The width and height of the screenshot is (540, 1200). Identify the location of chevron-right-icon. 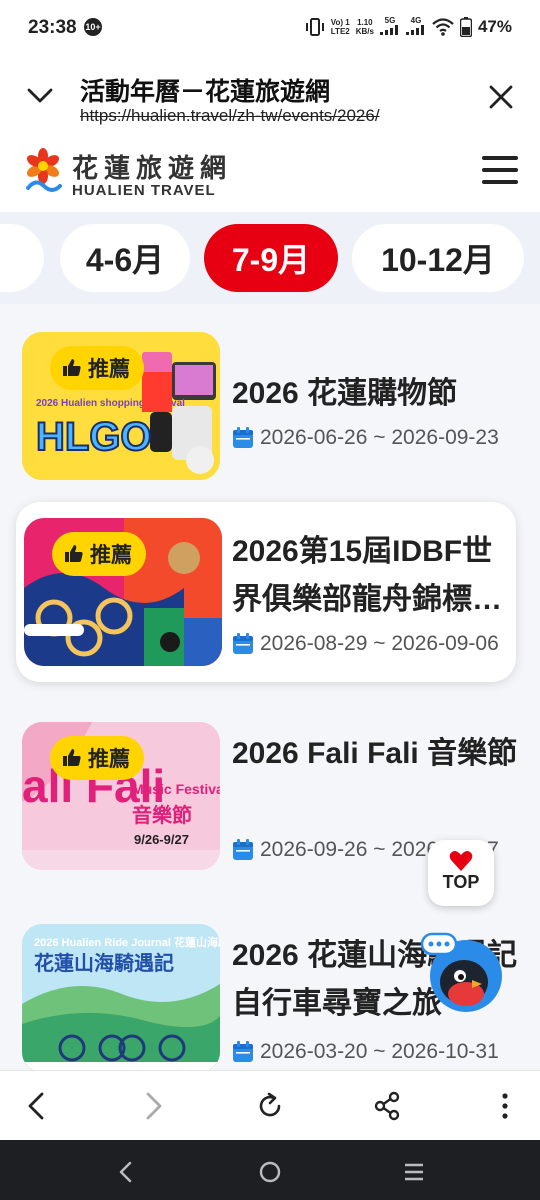
(153, 1106).